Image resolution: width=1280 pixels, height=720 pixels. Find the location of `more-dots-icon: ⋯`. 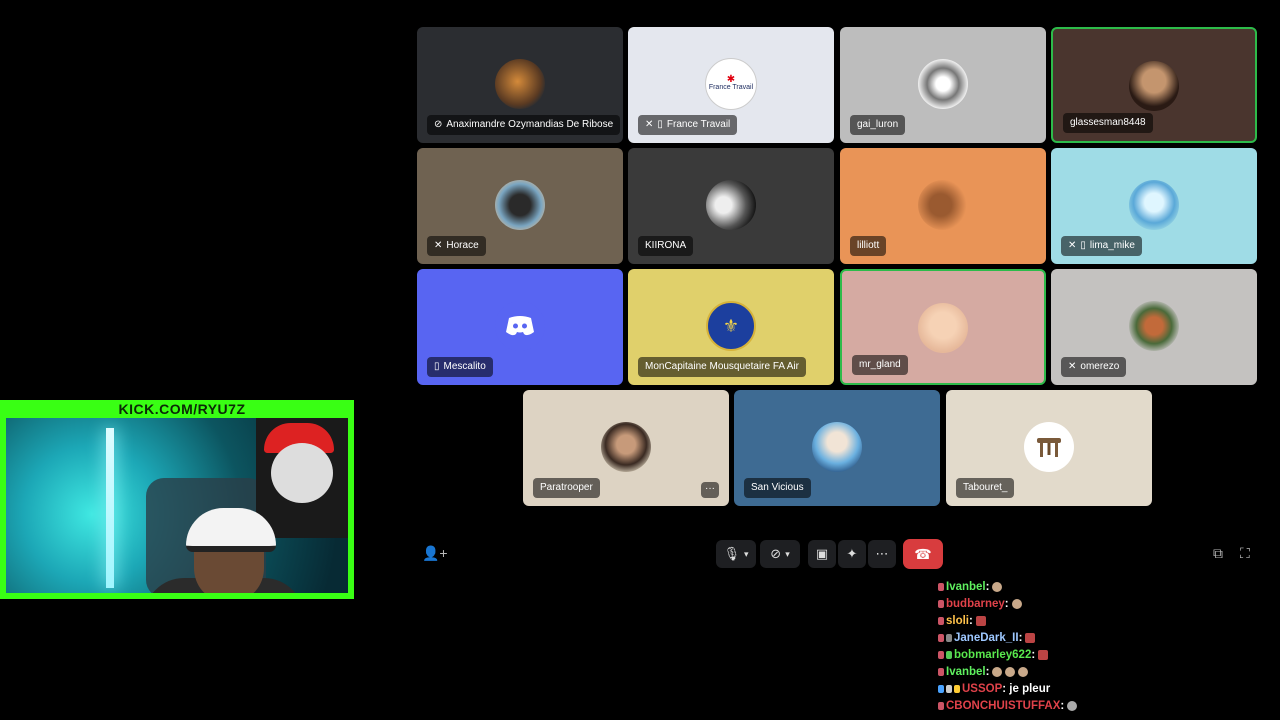

more-dots-icon: ⋯ is located at coordinates (882, 553).